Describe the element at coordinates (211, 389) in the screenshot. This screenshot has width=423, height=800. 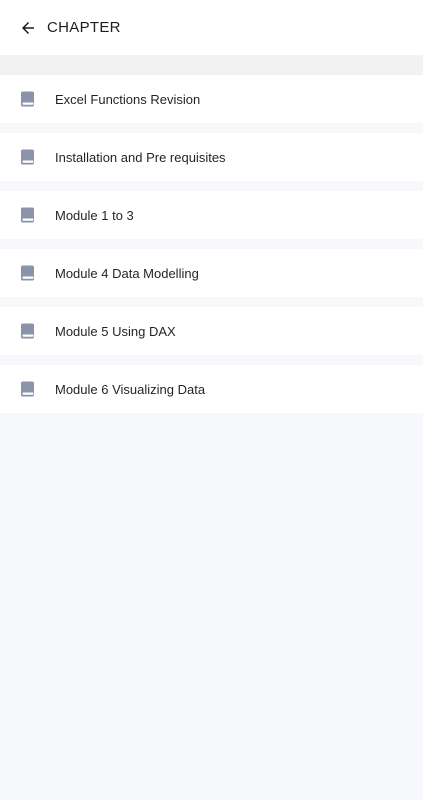
I see `chapter-item-module-6: Module 6 Visualizing Data` at that location.